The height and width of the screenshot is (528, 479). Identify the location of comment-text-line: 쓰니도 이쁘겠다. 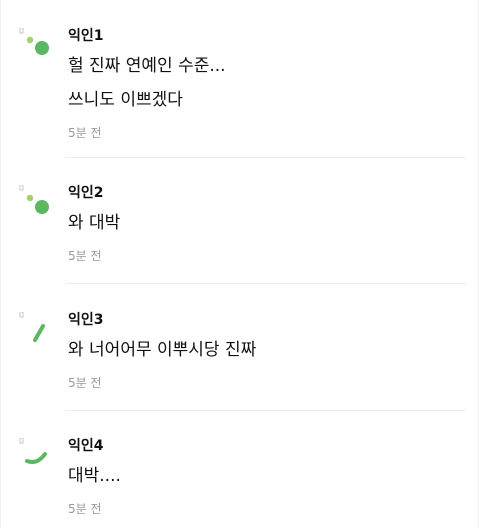
(125, 100).